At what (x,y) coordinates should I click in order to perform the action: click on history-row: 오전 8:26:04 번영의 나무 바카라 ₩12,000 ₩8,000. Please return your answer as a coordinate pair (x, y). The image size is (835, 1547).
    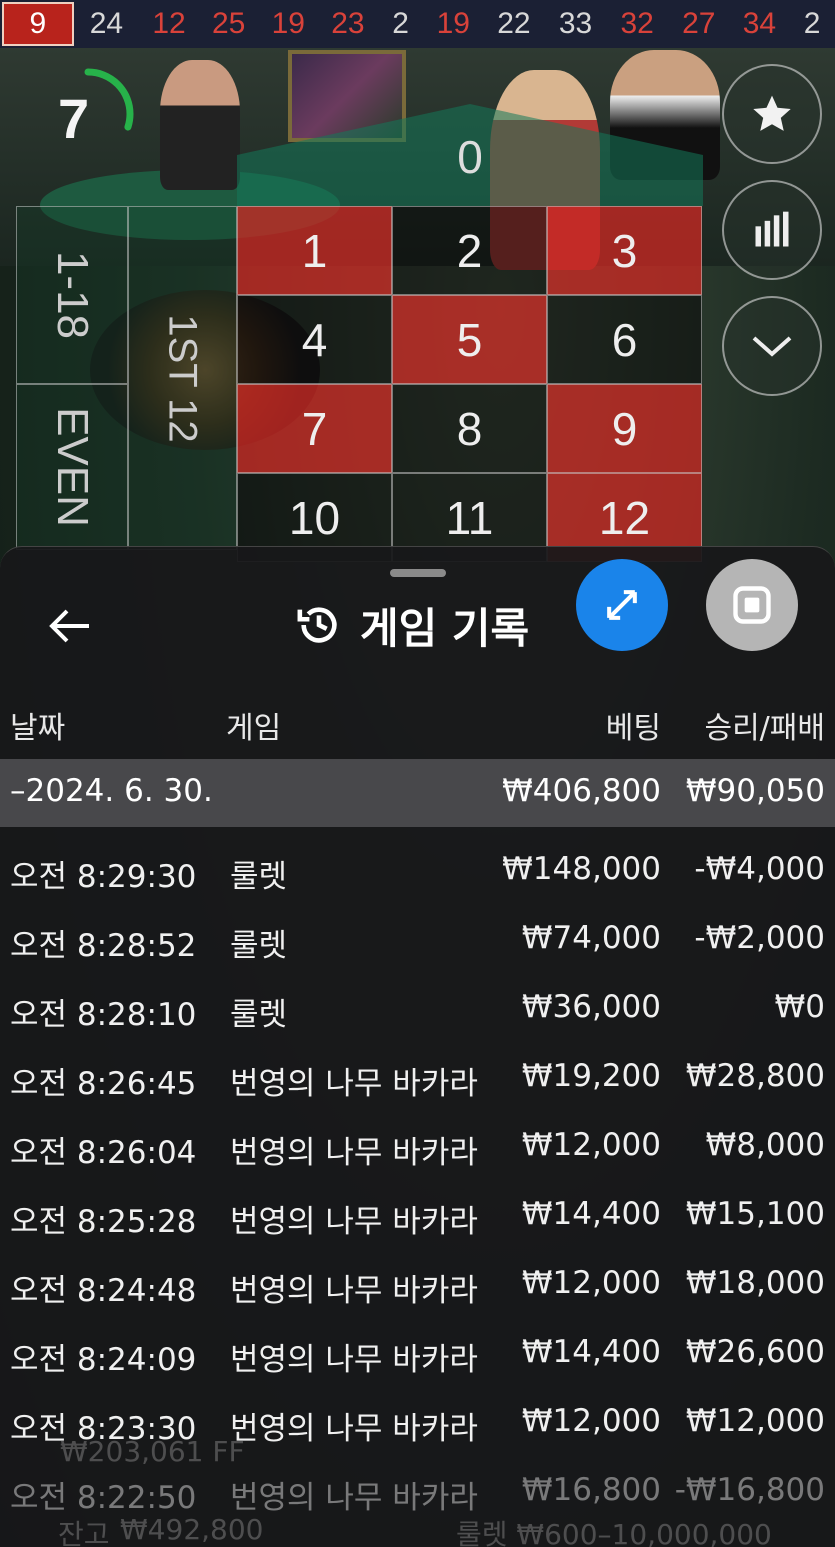
    Looking at the image, I should click on (417, 1147).